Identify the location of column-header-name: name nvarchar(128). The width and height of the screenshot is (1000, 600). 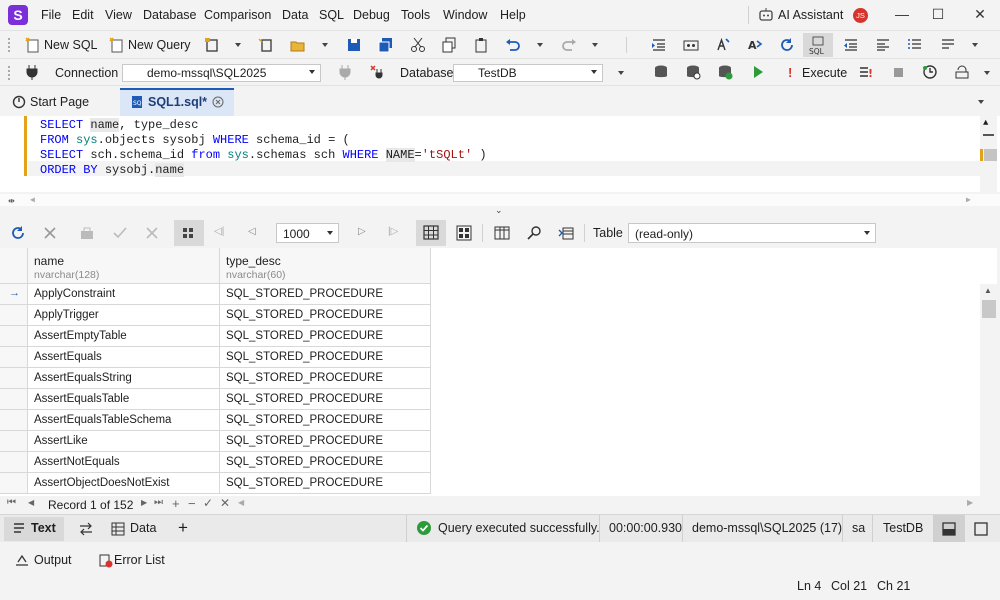
(124, 266).